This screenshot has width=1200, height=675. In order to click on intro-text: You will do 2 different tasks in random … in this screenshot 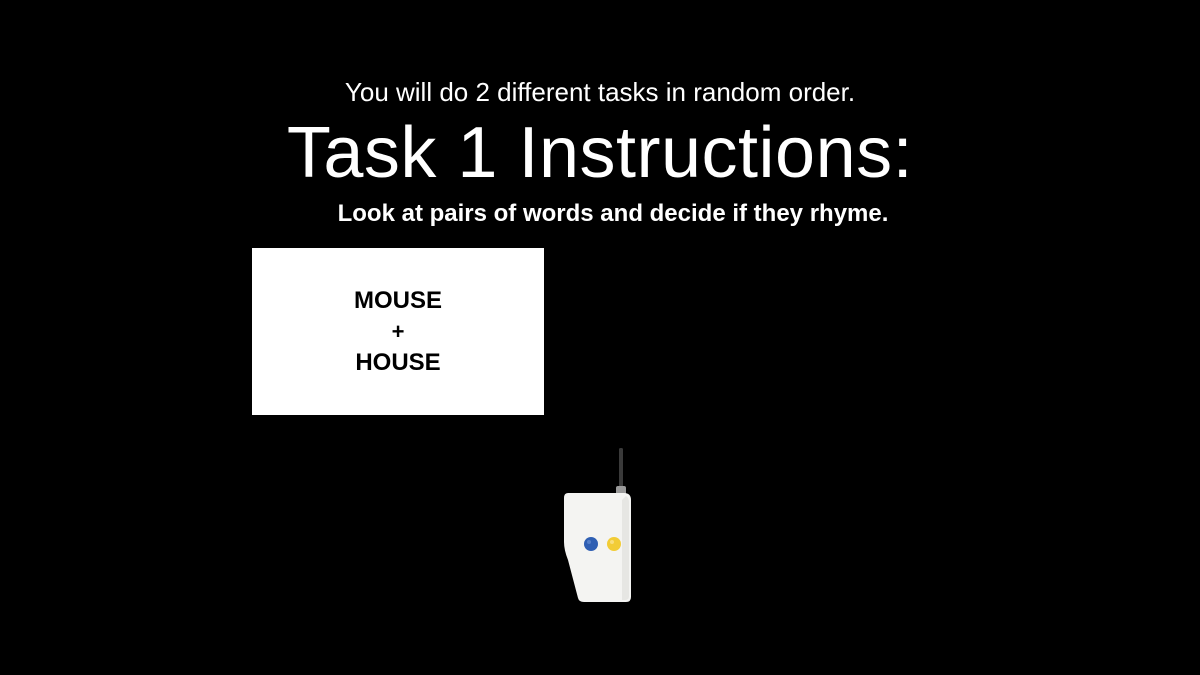, I will do `click(600, 92)`.